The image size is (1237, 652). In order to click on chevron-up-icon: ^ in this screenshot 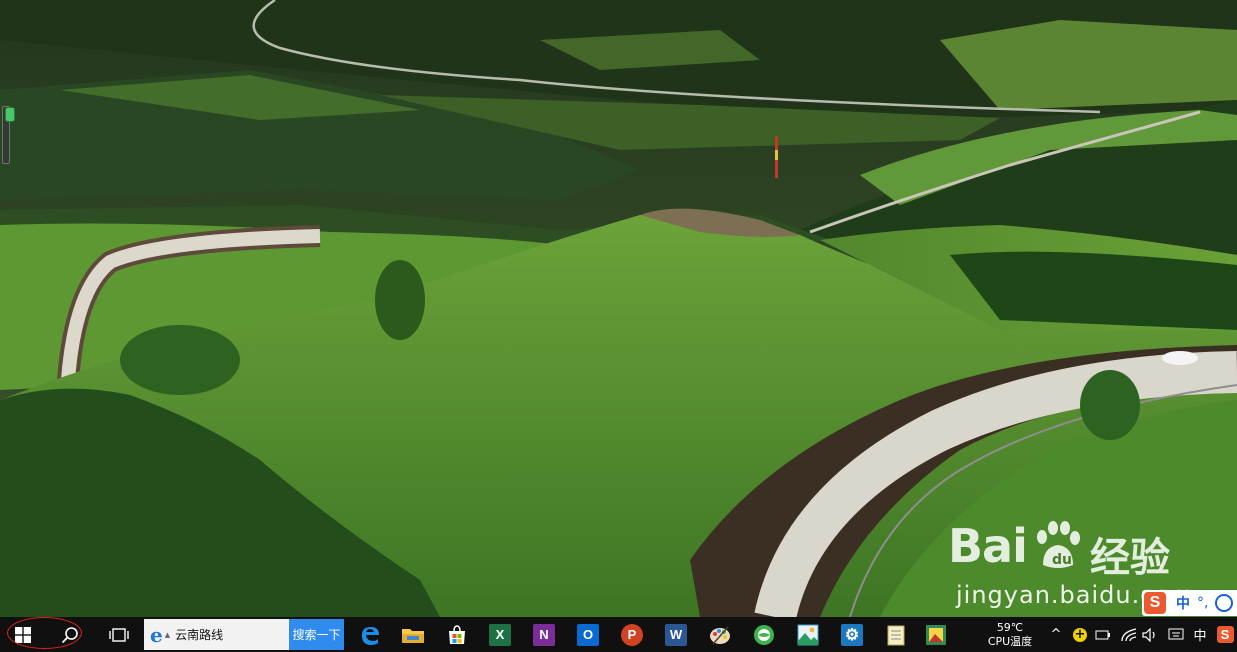, I will do `click(1056, 634)`.